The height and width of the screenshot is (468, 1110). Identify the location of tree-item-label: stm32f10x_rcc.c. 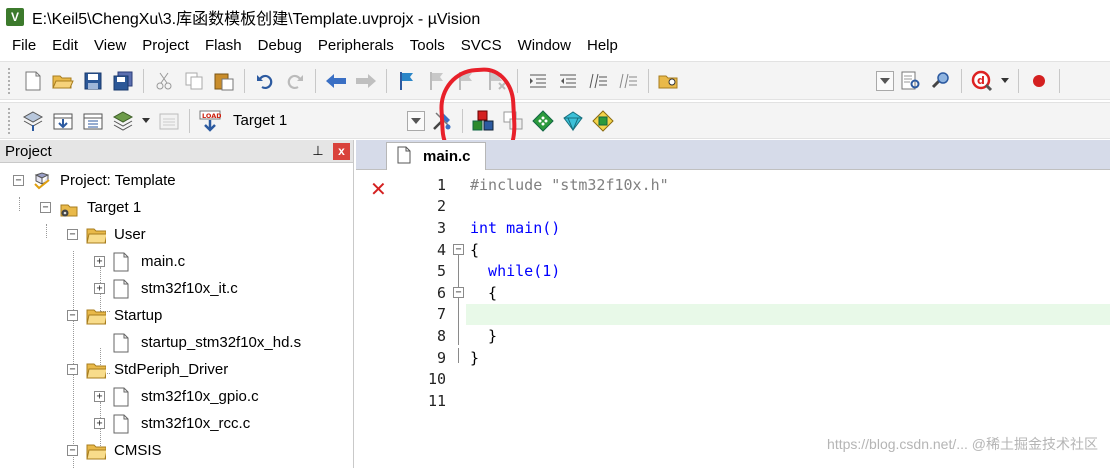
(196, 423).